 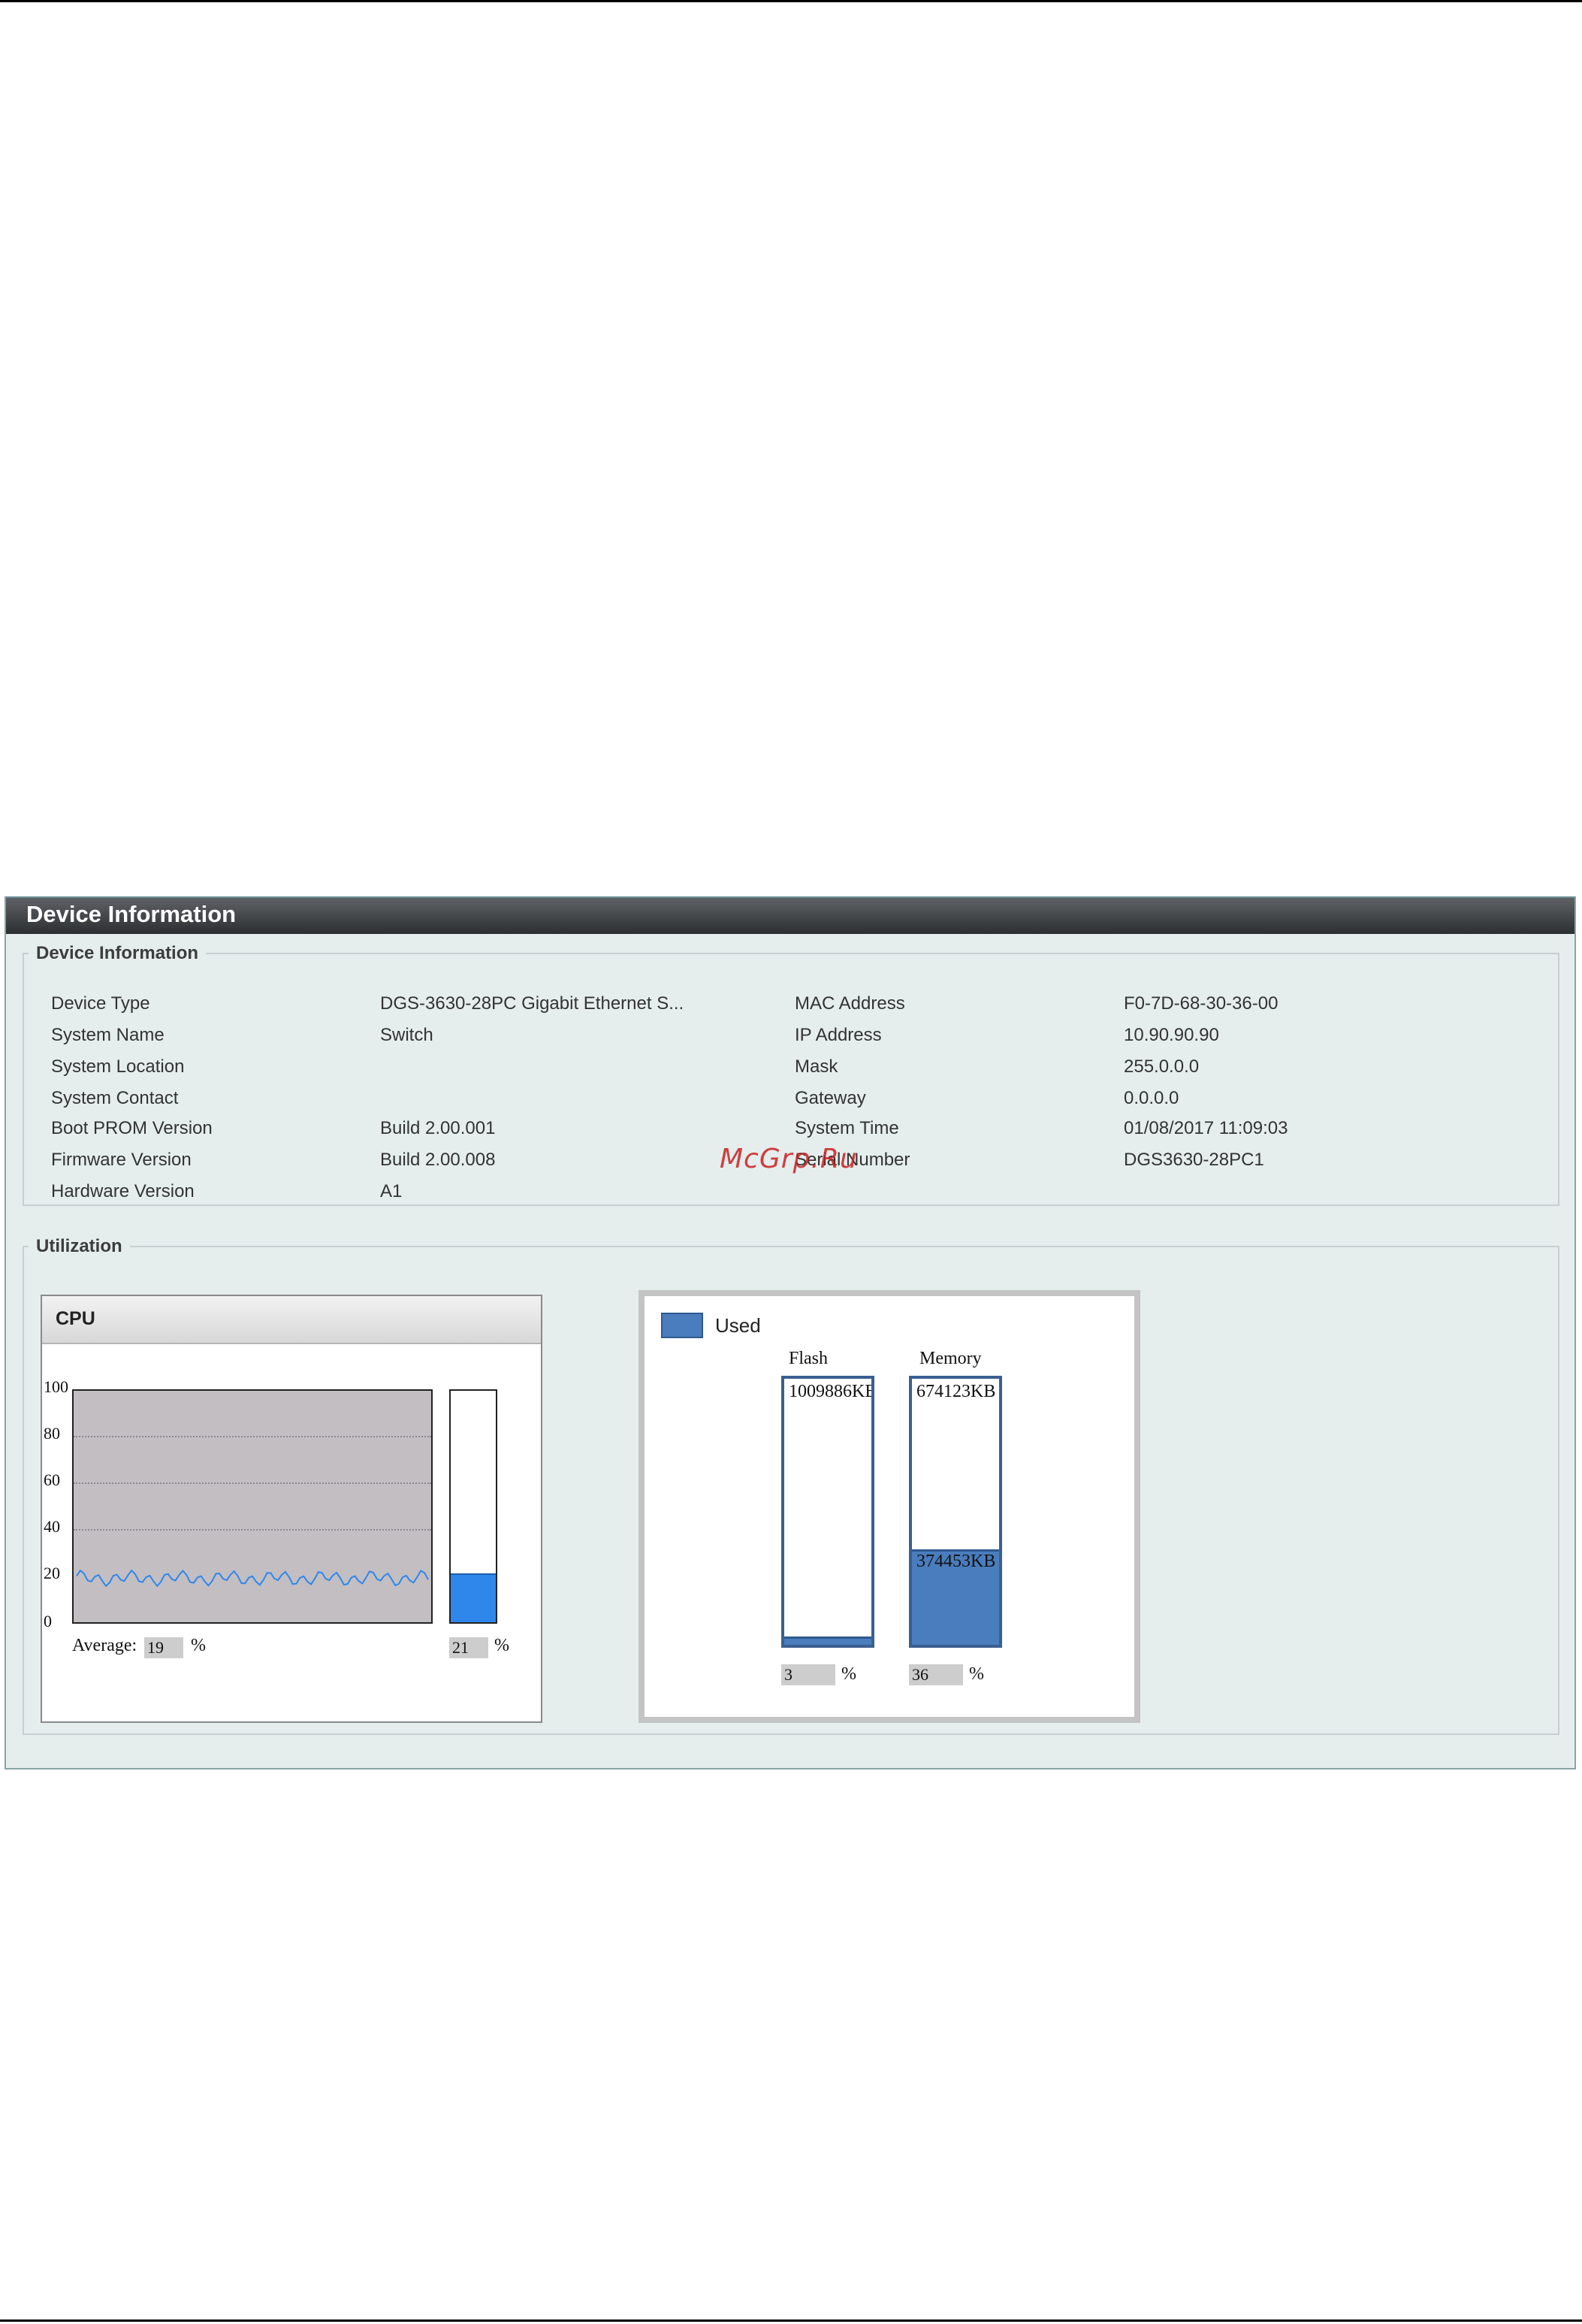 I want to click on cpu-current-bar-fill, so click(x=473, y=1597).